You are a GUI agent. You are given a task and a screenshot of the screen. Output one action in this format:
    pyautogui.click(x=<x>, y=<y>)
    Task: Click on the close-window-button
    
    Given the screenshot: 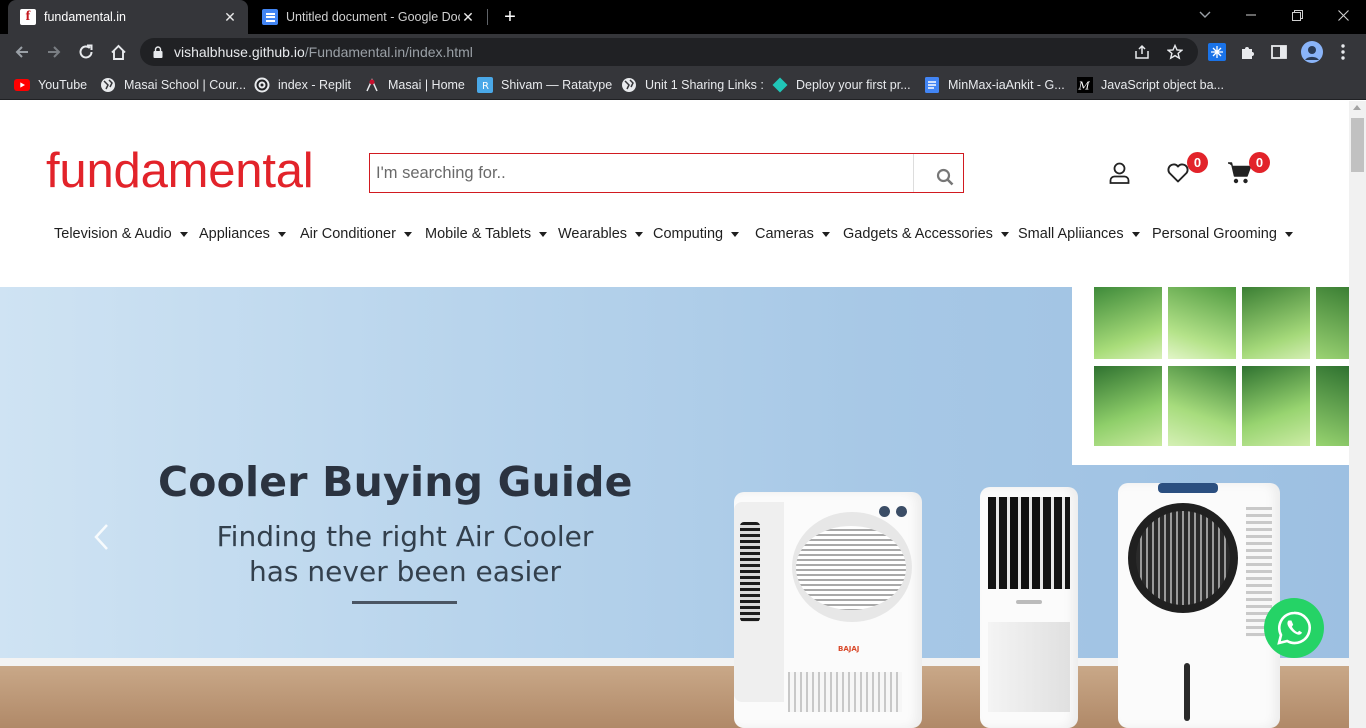 What is the action you would take?
    pyautogui.click(x=1343, y=15)
    